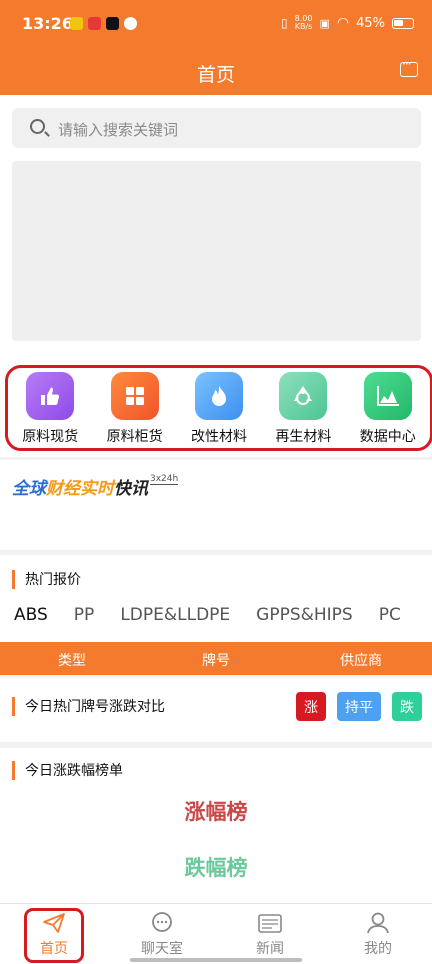 The width and height of the screenshot is (432, 964). I want to click on category-label: 改性材料, so click(218, 437).